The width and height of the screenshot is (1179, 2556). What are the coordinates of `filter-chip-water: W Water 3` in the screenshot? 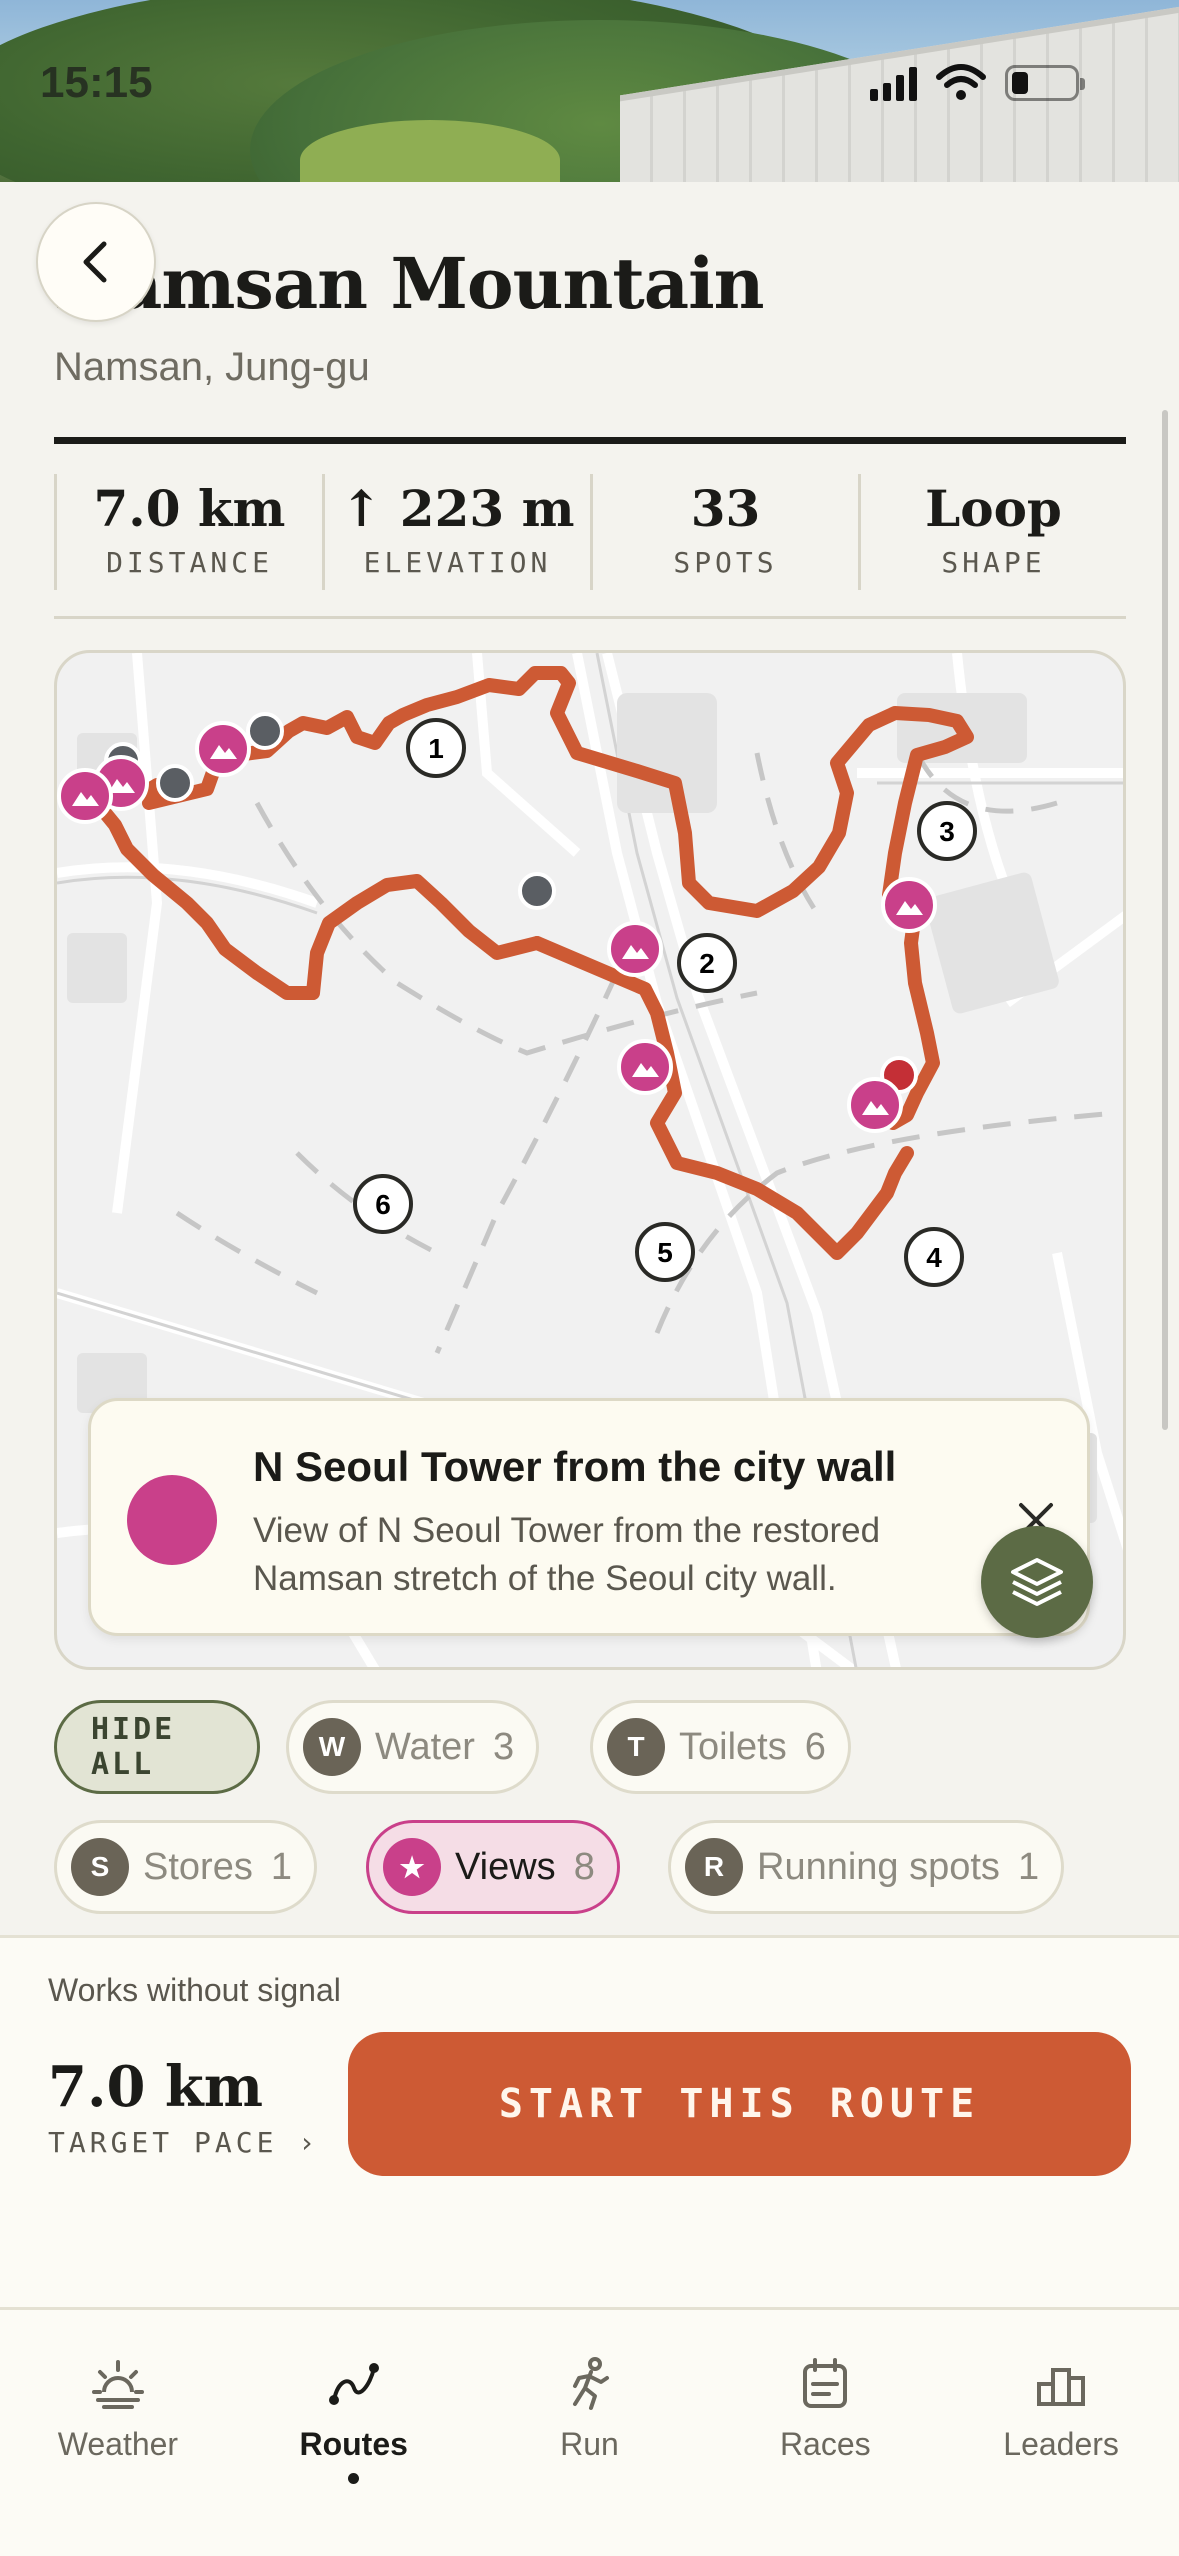 It's located at (413, 1747).